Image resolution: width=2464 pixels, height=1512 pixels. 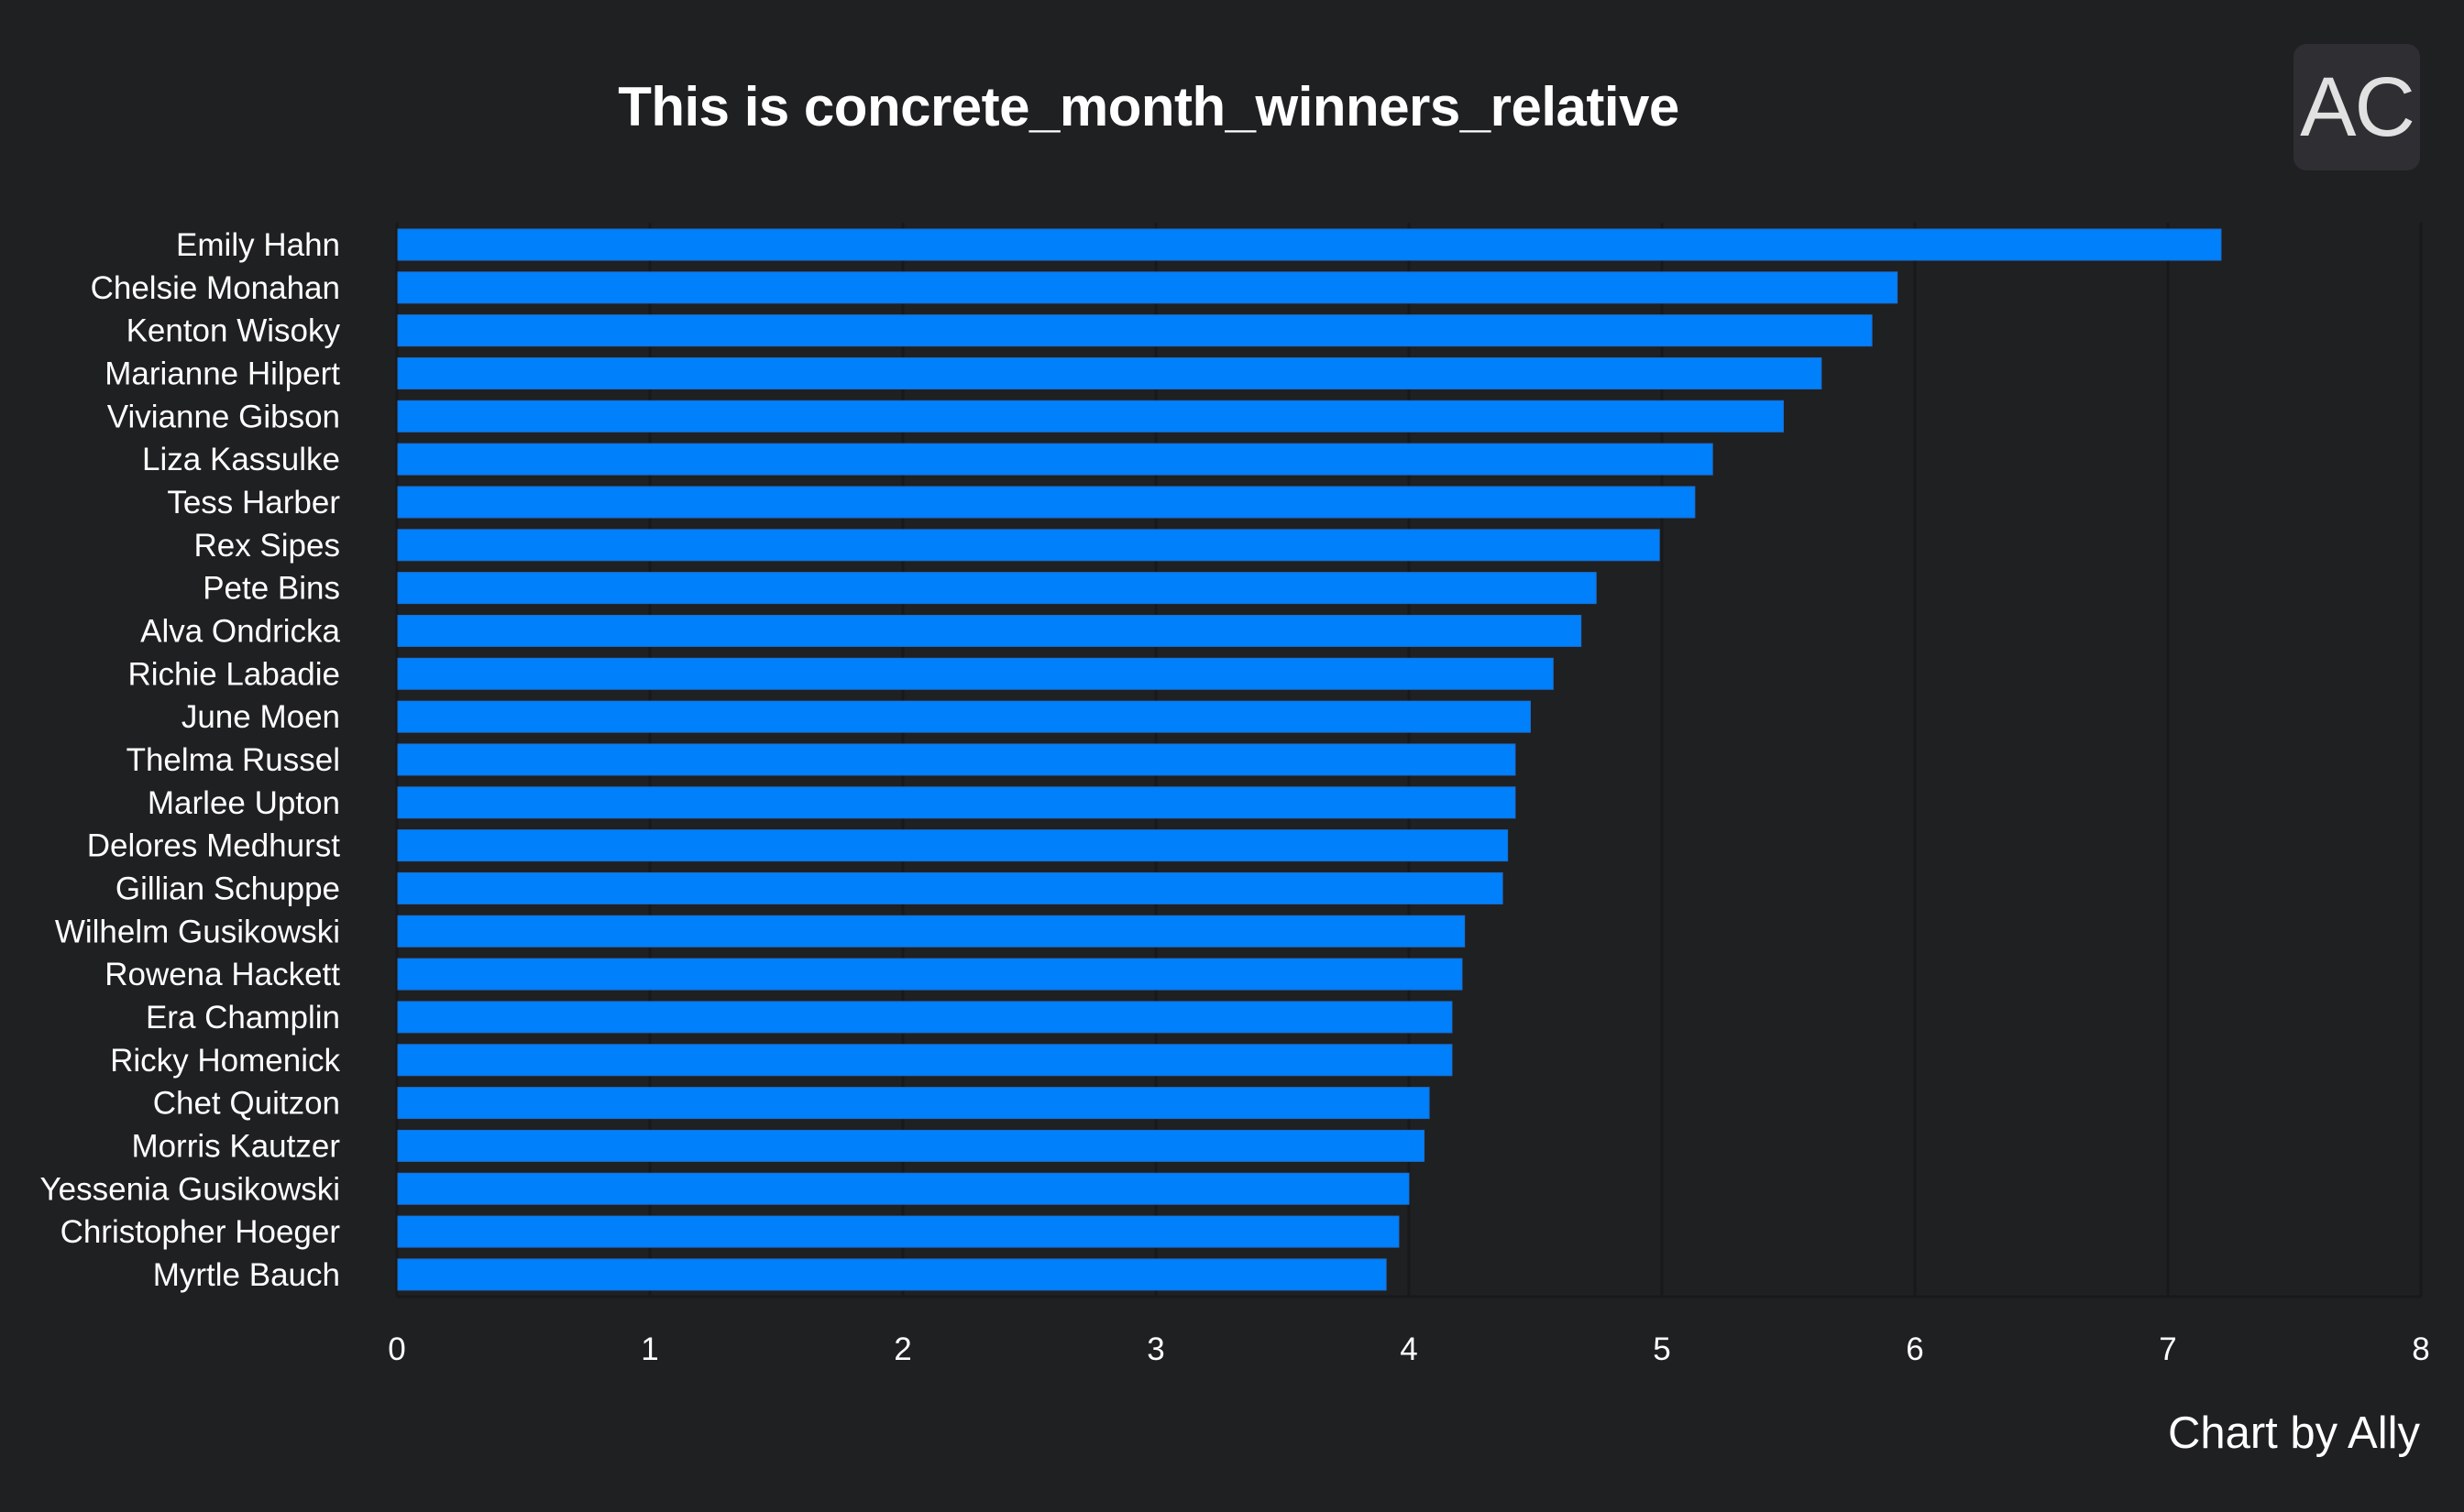 What do you see at coordinates (2293, 1433) in the screenshot?
I see `chart-credit: Chart by Ally` at bounding box center [2293, 1433].